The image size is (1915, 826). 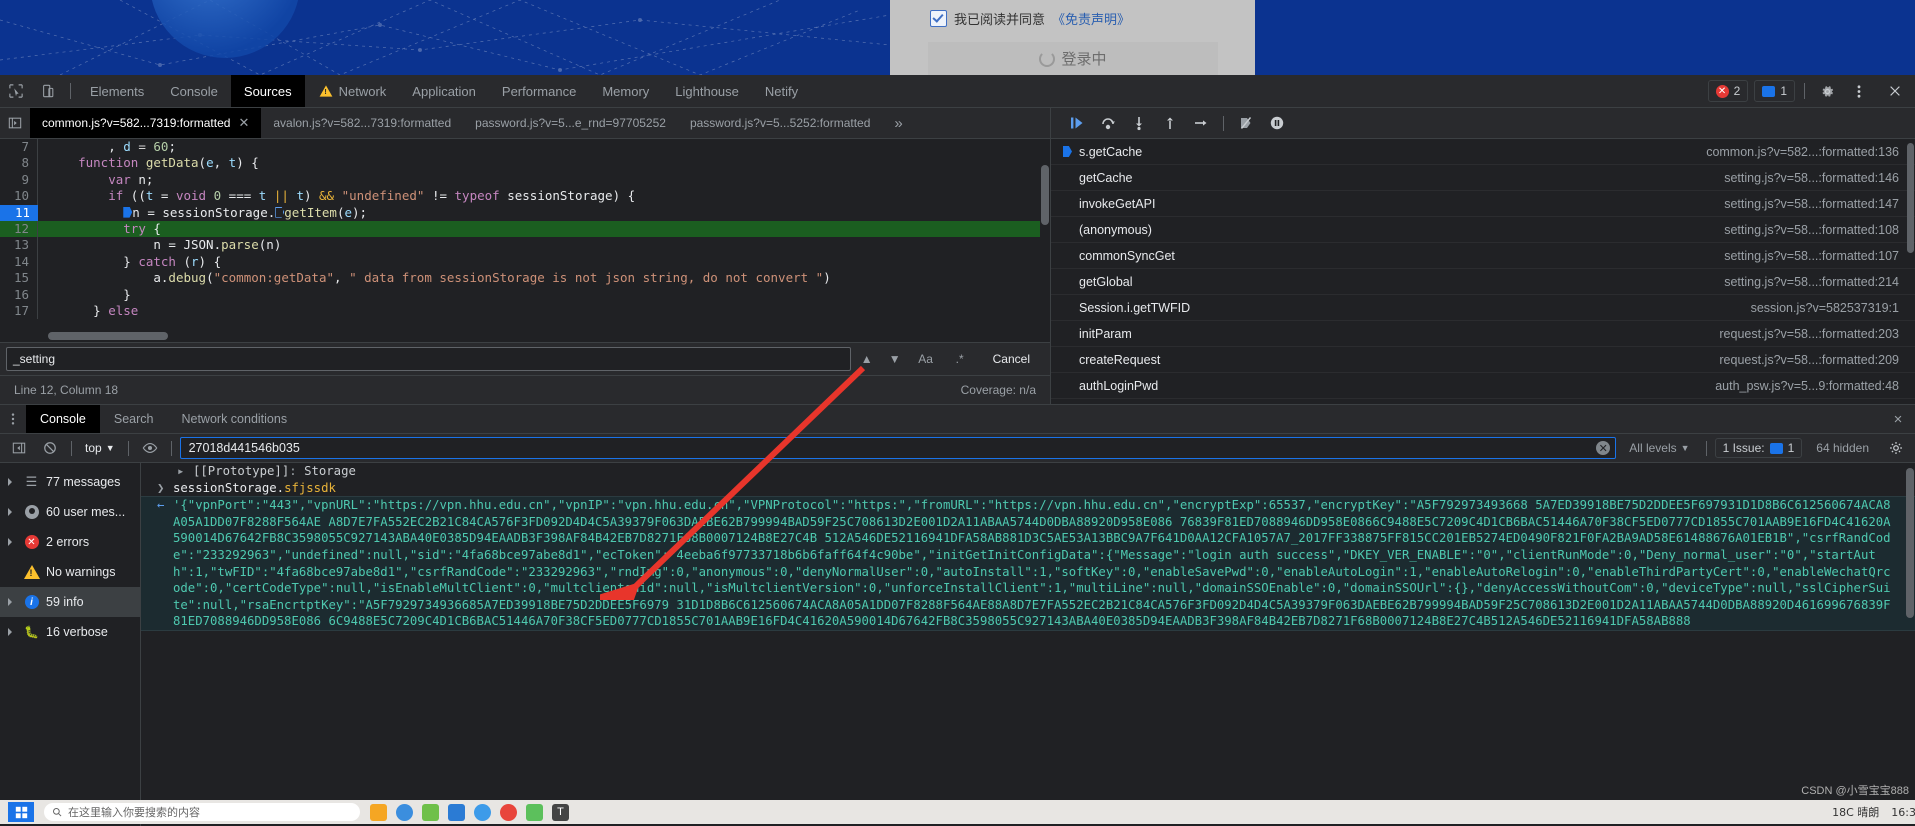 I want to click on call-stack-scrollbar, so click(x=1910, y=271).